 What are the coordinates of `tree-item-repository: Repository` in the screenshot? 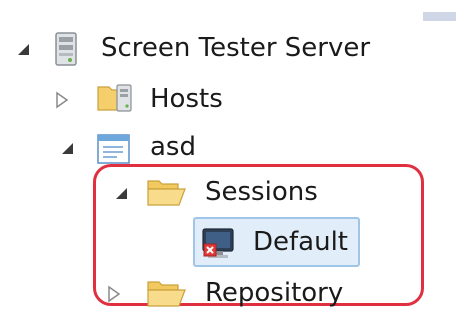 It's located at (180, 291).